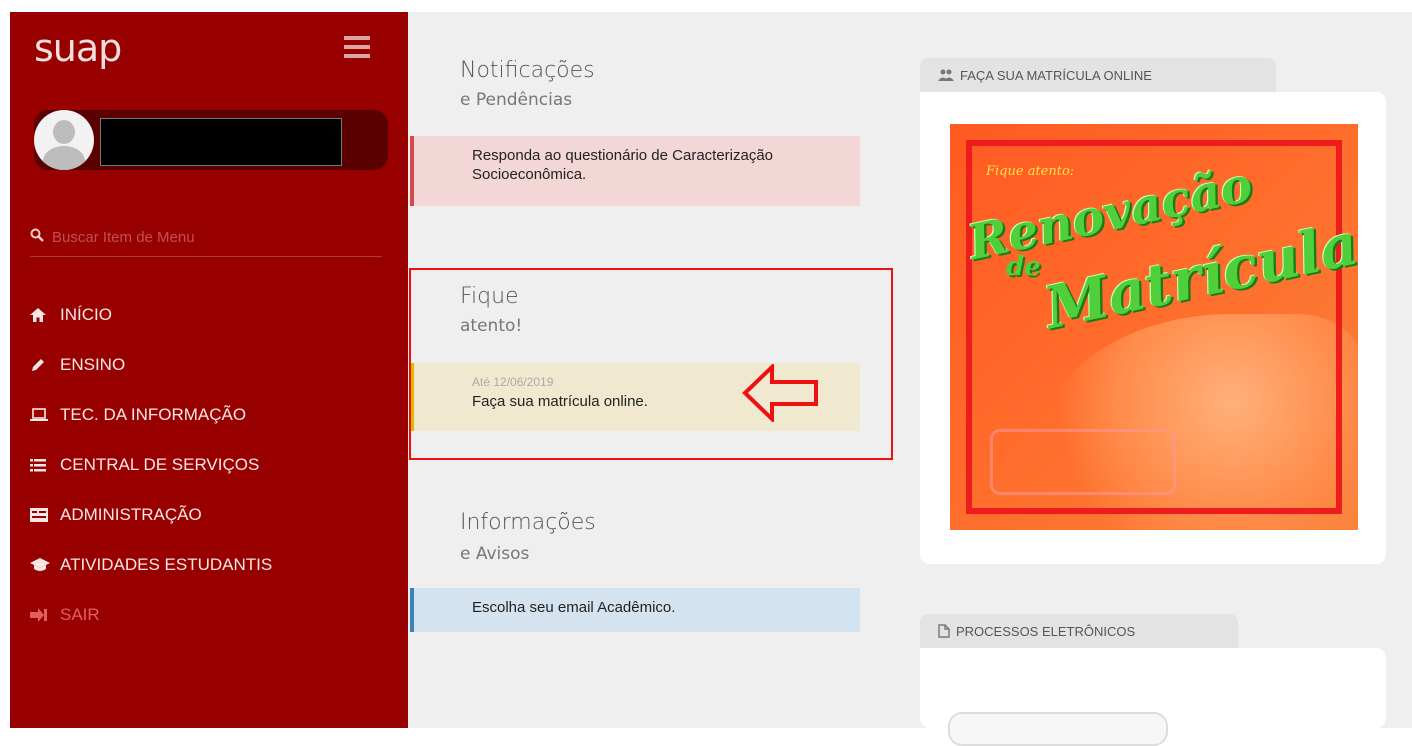  I want to click on notifications-subtitle: e Pendências, so click(516, 100).